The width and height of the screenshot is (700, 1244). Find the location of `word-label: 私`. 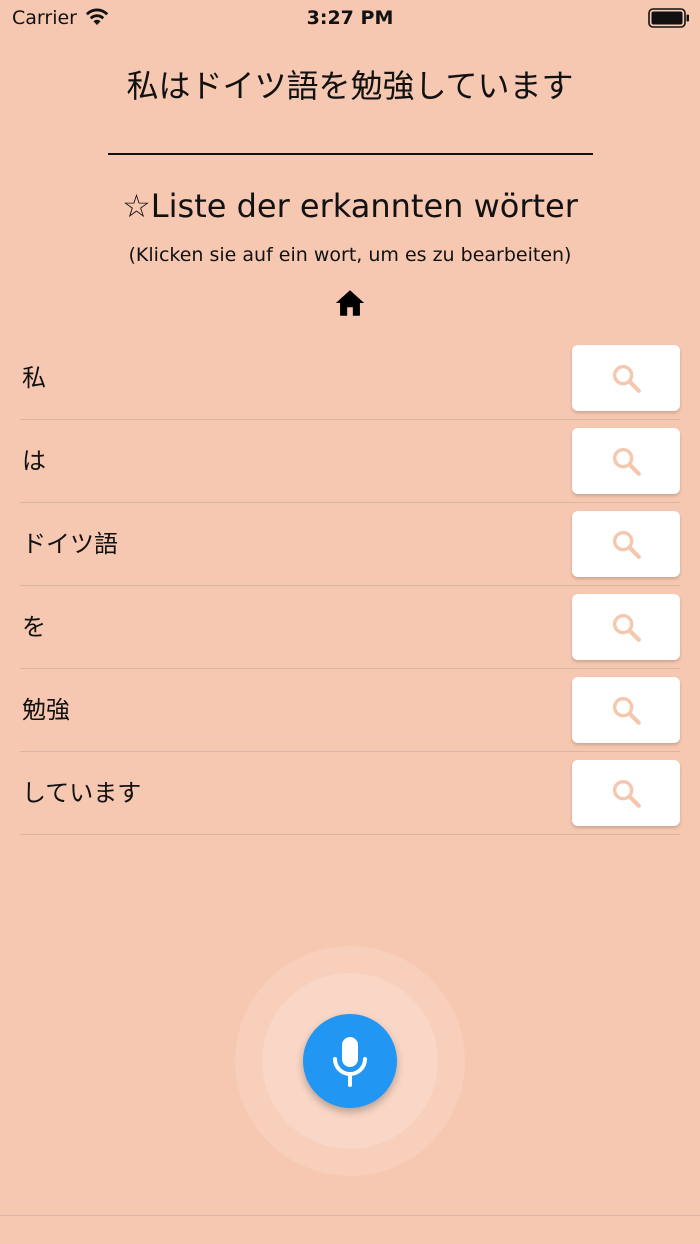

word-label: 私 is located at coordinates (34, 378).